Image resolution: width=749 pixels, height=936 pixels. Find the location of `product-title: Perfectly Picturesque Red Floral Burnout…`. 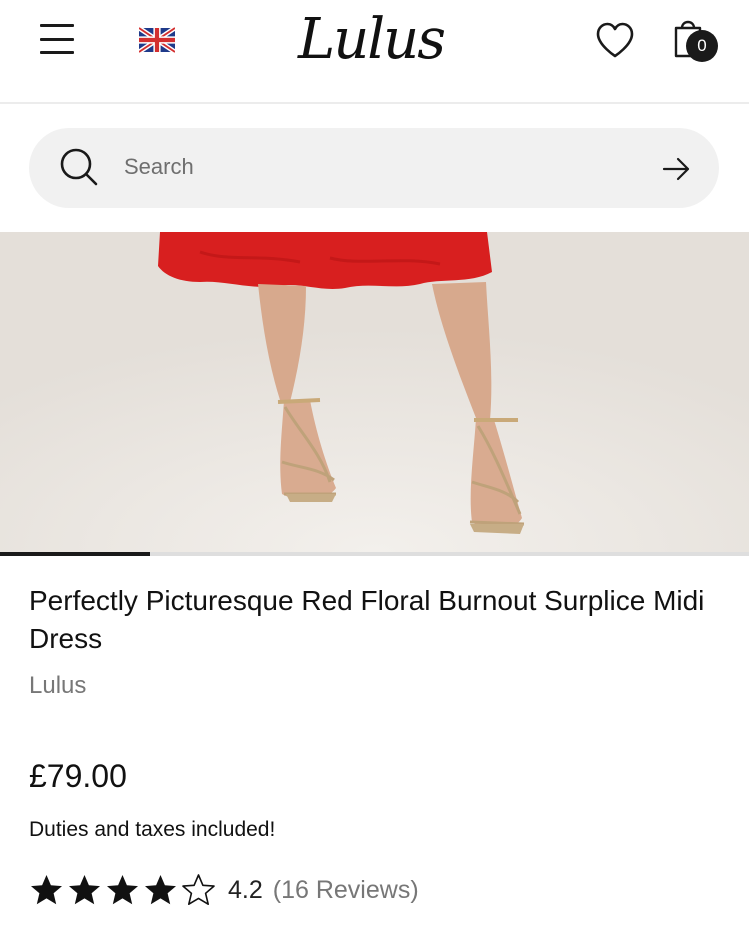

product-title: Perfectly Picturesque Red Floral Burnout… is located at coordinates (367, 619).